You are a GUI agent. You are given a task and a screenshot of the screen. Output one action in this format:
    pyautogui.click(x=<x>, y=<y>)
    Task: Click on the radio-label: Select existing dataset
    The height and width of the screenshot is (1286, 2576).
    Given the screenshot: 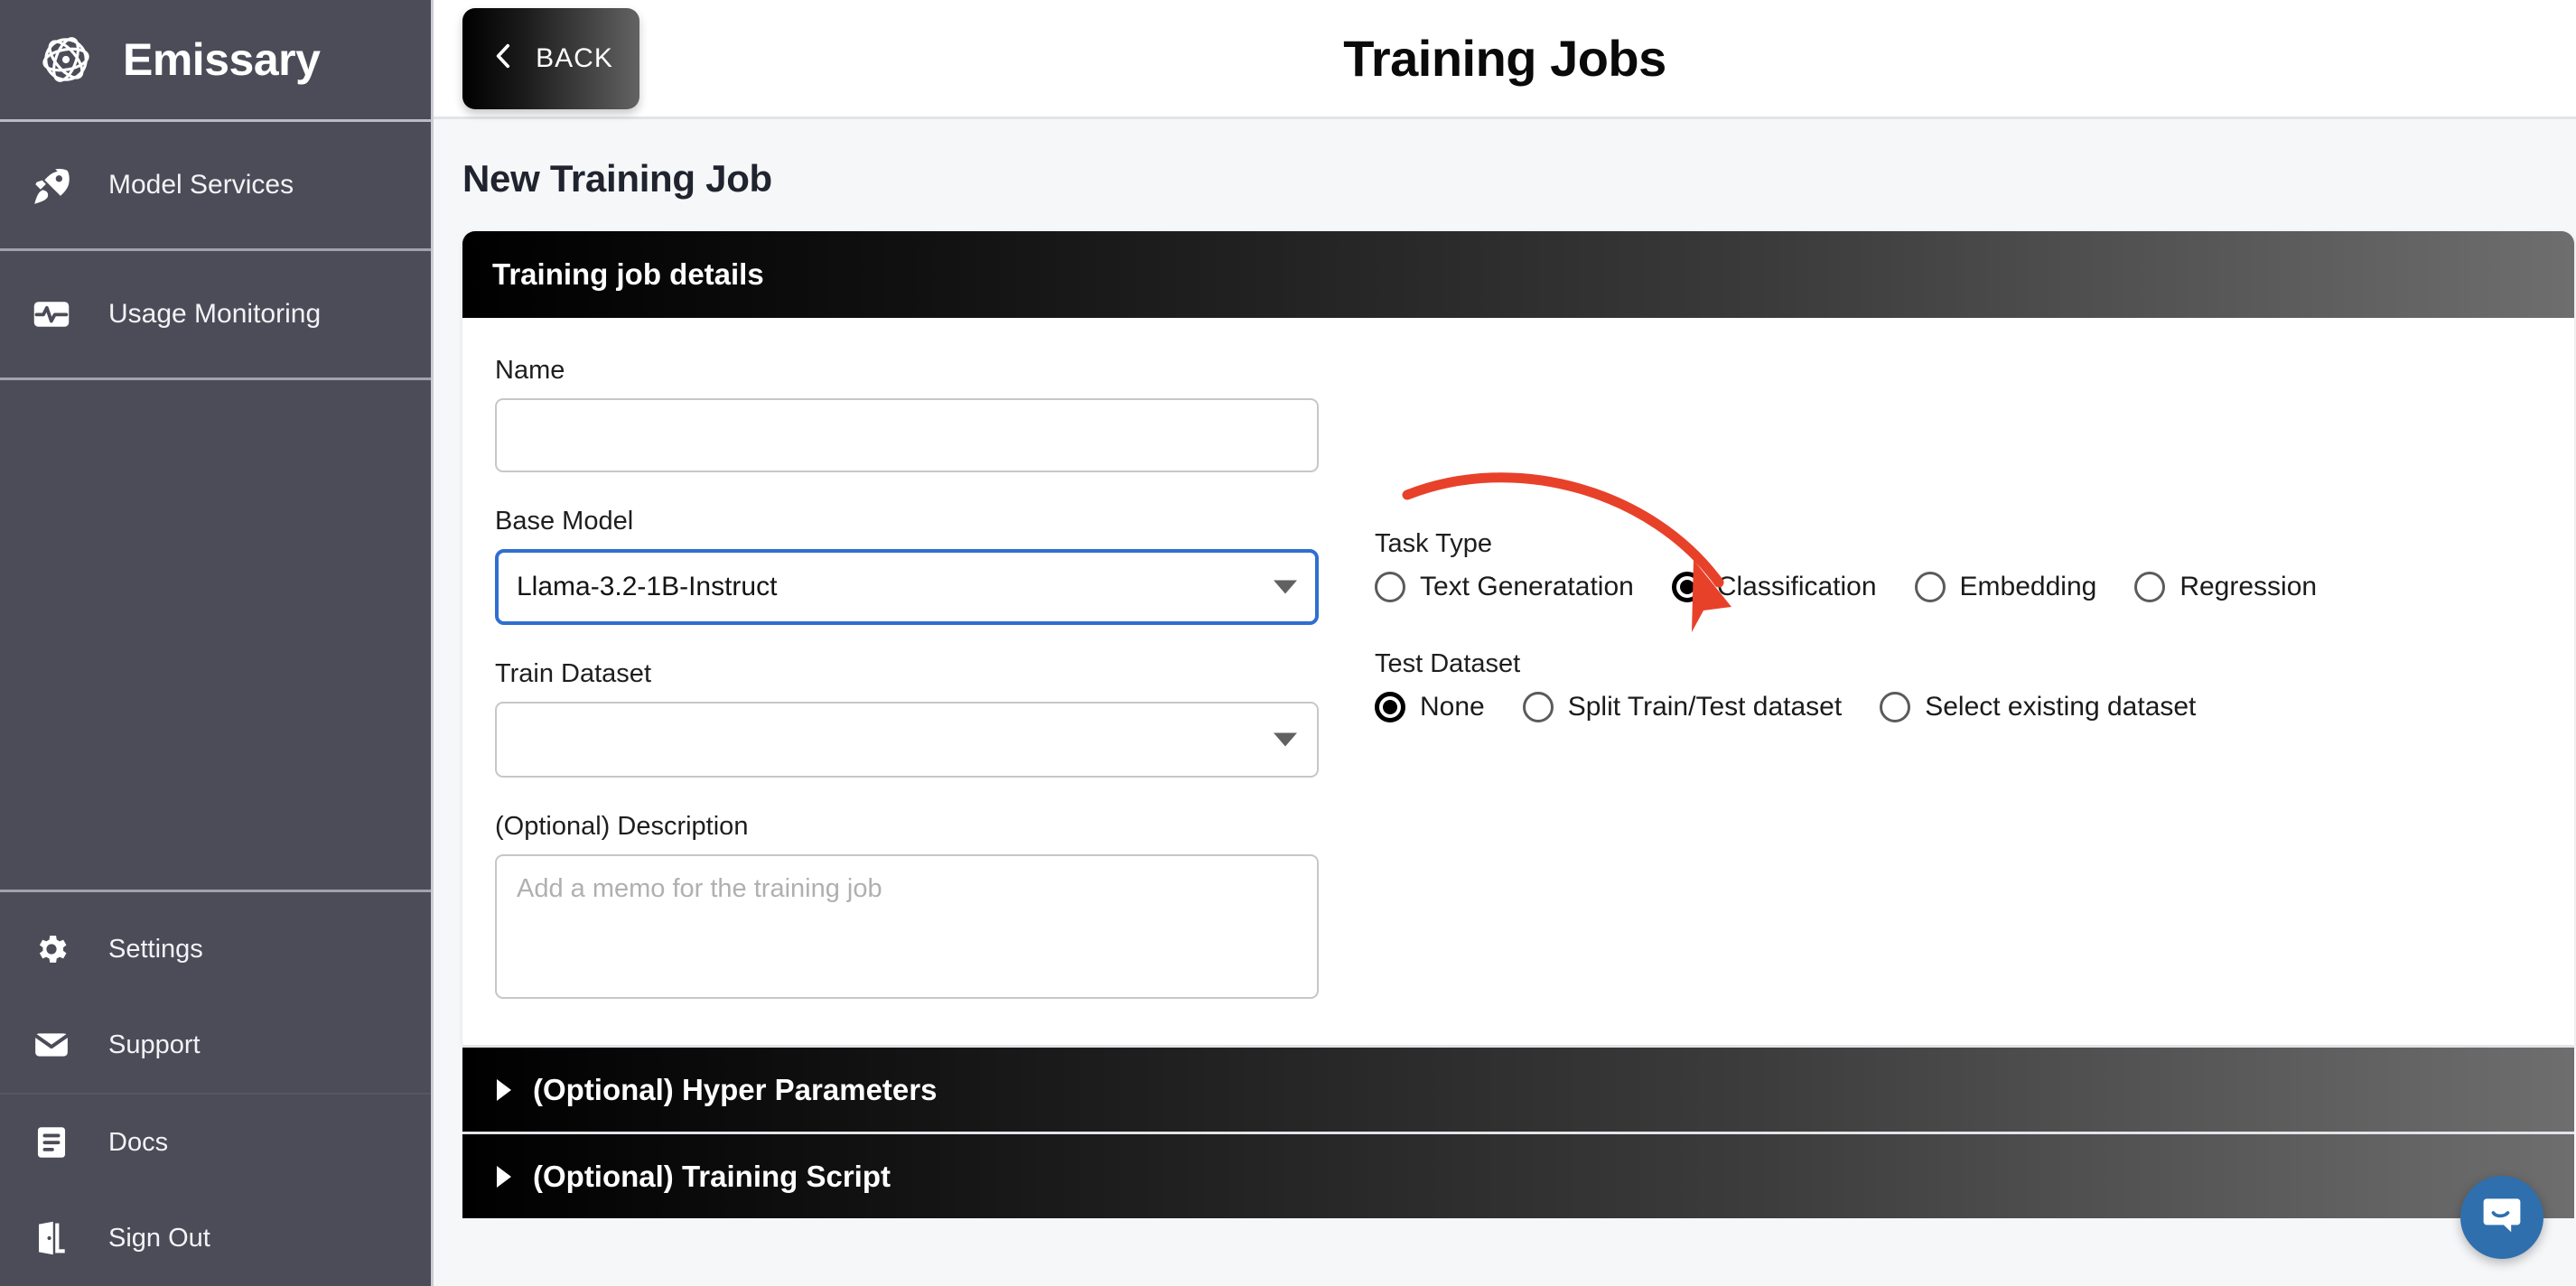 What is the action you would take?
    pyautogui.click(x=2061, y=707)
    